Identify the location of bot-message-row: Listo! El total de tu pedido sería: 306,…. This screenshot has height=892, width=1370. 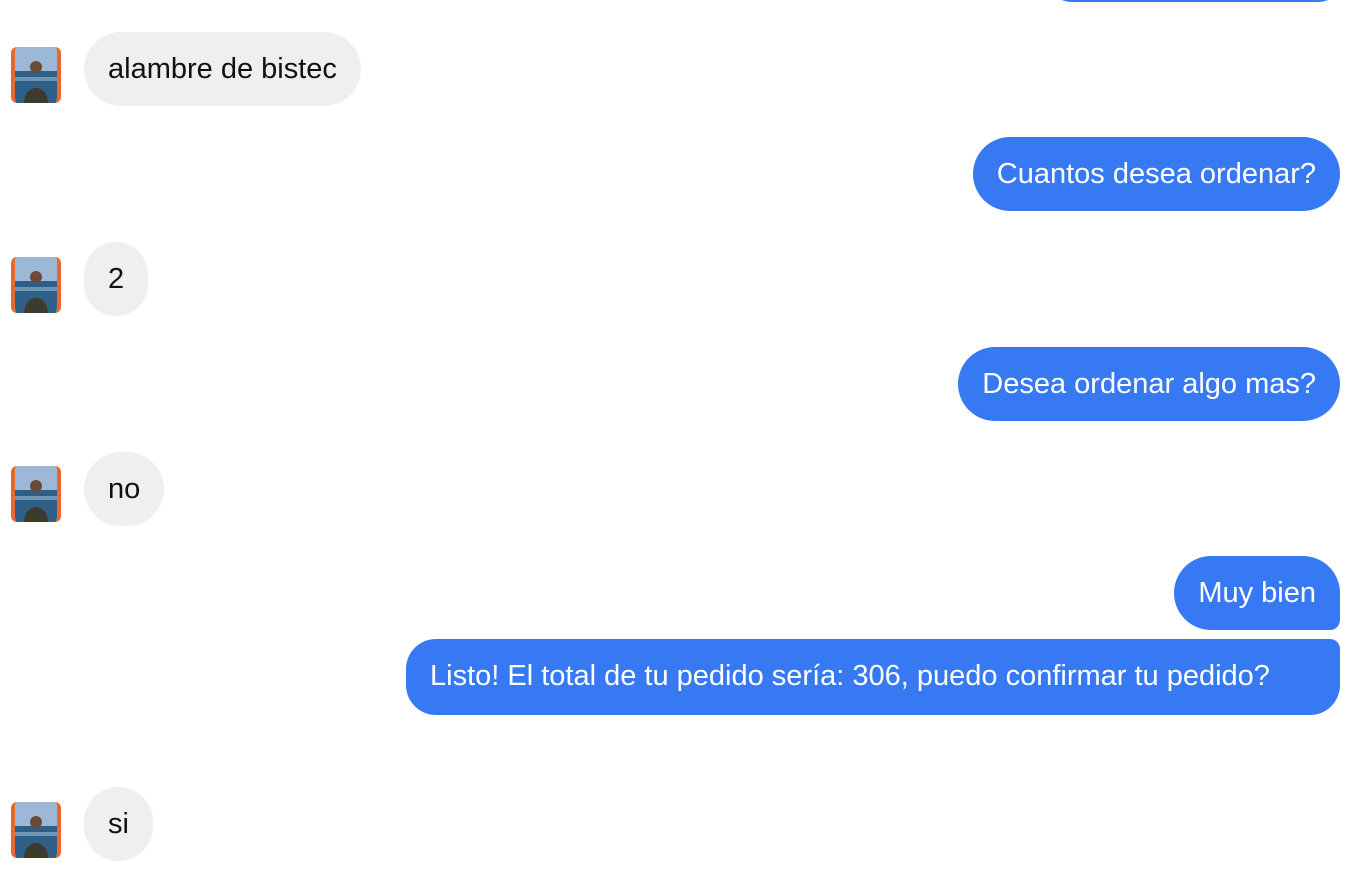
(685, 698).